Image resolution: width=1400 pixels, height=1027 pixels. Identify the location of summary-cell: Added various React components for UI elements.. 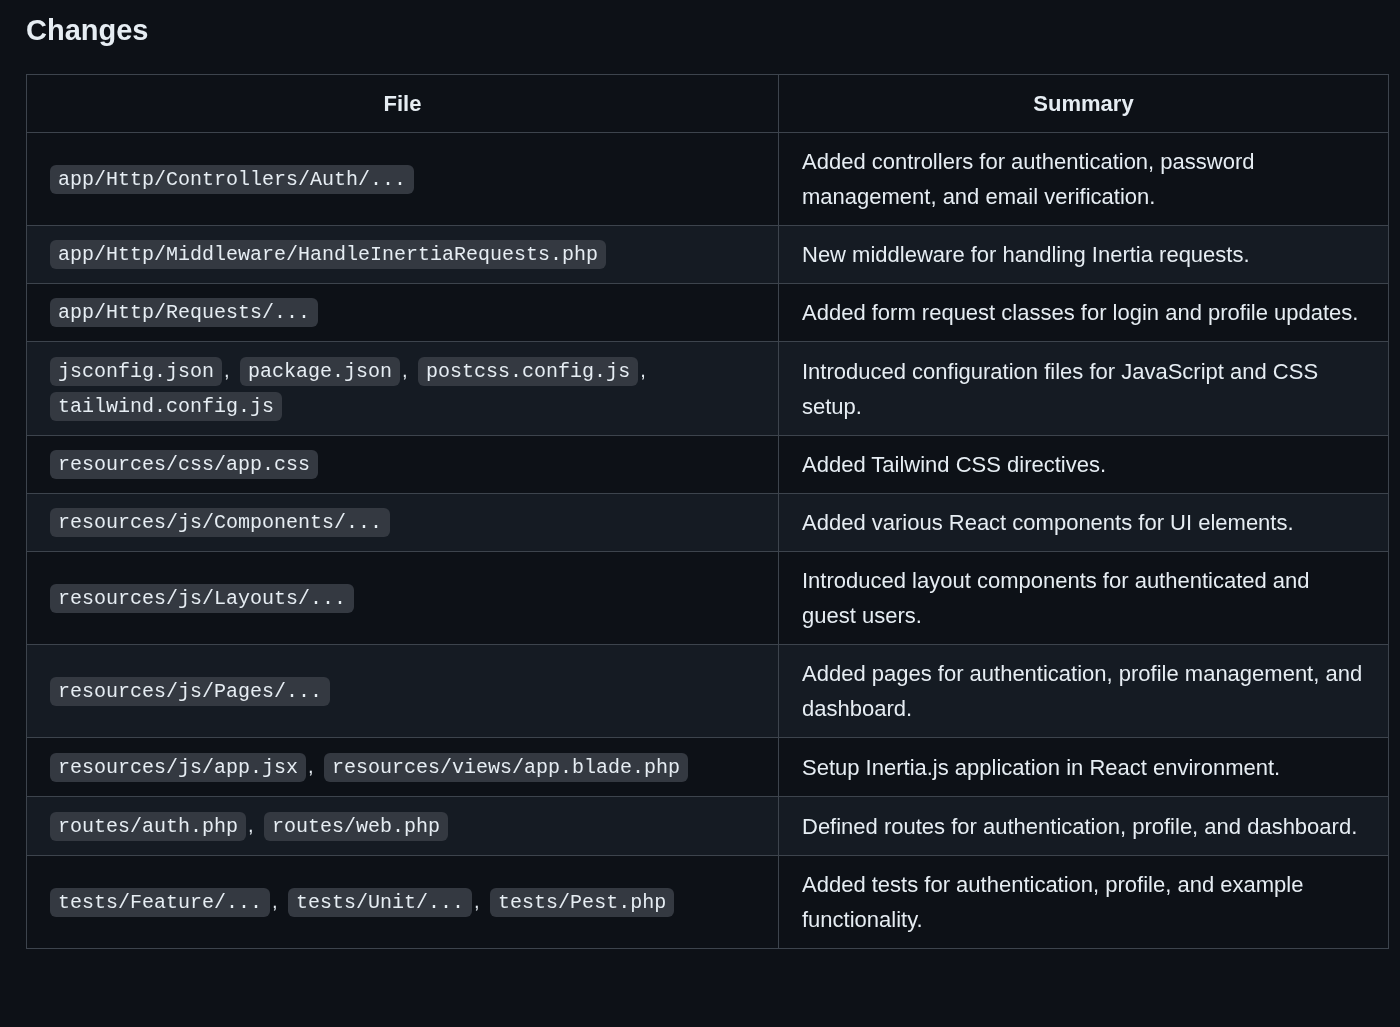
(1083, 522).